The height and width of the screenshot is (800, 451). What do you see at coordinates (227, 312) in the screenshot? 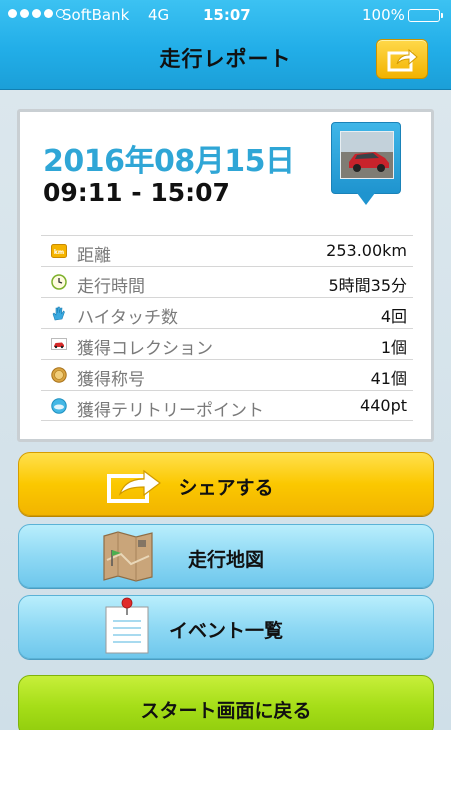
I see `stat-row-high-touch: ハイタッチ数 4回` at bounding box center [227, 312].